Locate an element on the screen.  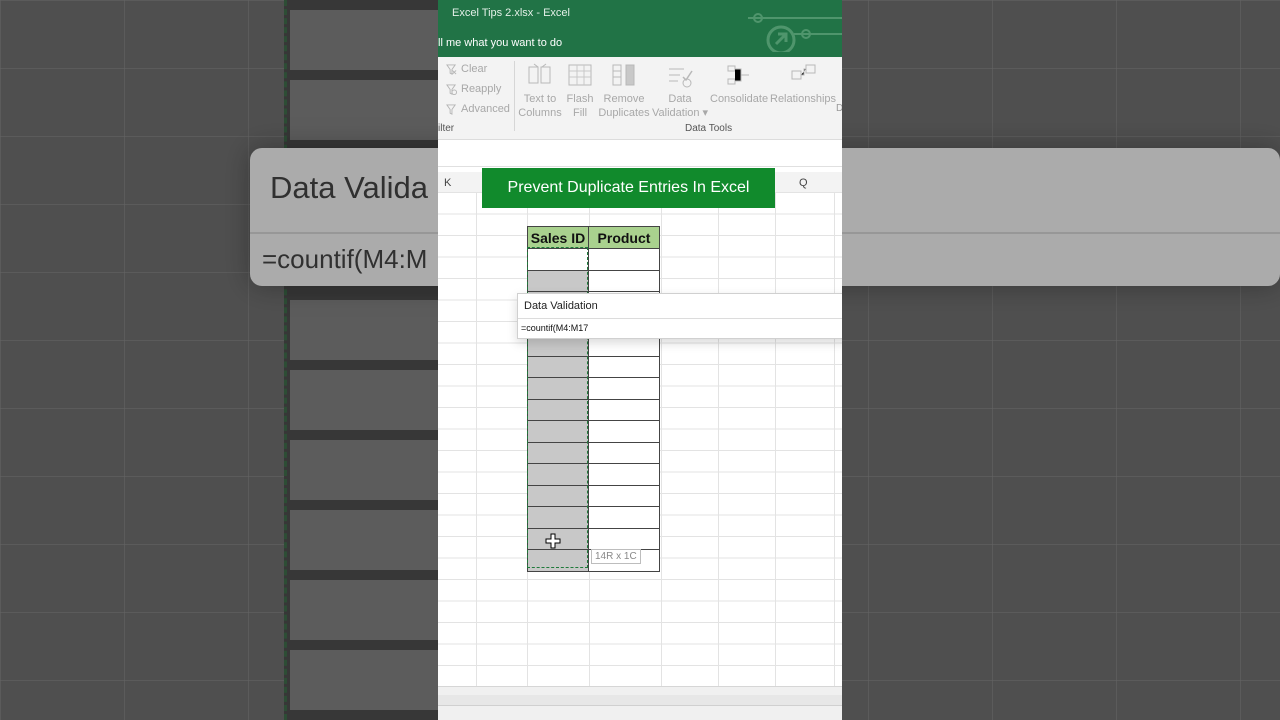
data-validation-divider is located at coordinates (680, 318).